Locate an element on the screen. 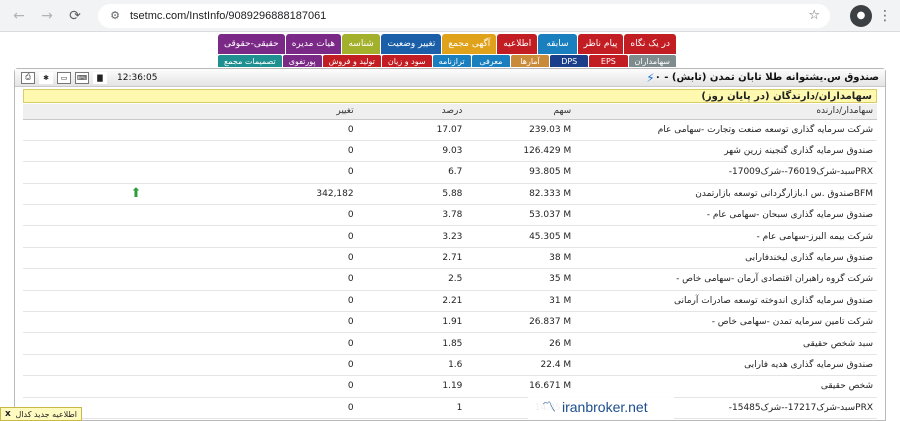 Image resolution: width=900 pixels, height=421 pixels. menu-dots-icon: ⋮ is located at coordinates (885, 16).